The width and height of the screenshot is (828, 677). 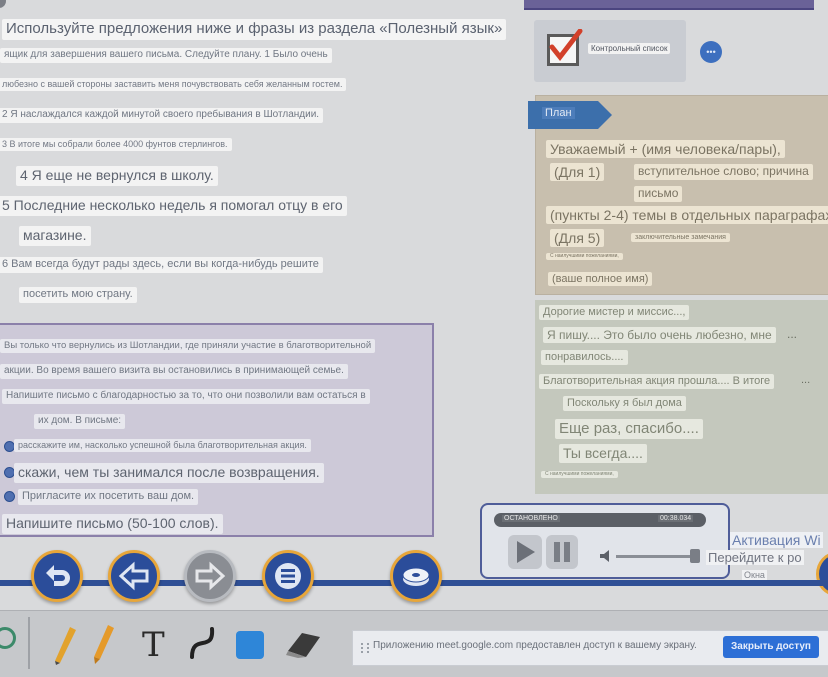 I want to click on player-time-text: 00:38.034, so click(x=676, y=518).